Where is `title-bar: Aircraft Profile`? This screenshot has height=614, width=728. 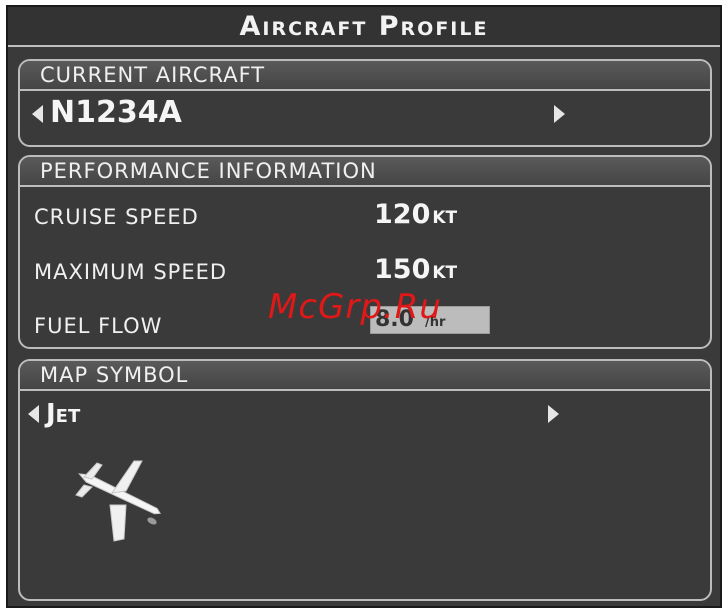 title-bar: Aircraft Profile is located at coordinates (364, 27).